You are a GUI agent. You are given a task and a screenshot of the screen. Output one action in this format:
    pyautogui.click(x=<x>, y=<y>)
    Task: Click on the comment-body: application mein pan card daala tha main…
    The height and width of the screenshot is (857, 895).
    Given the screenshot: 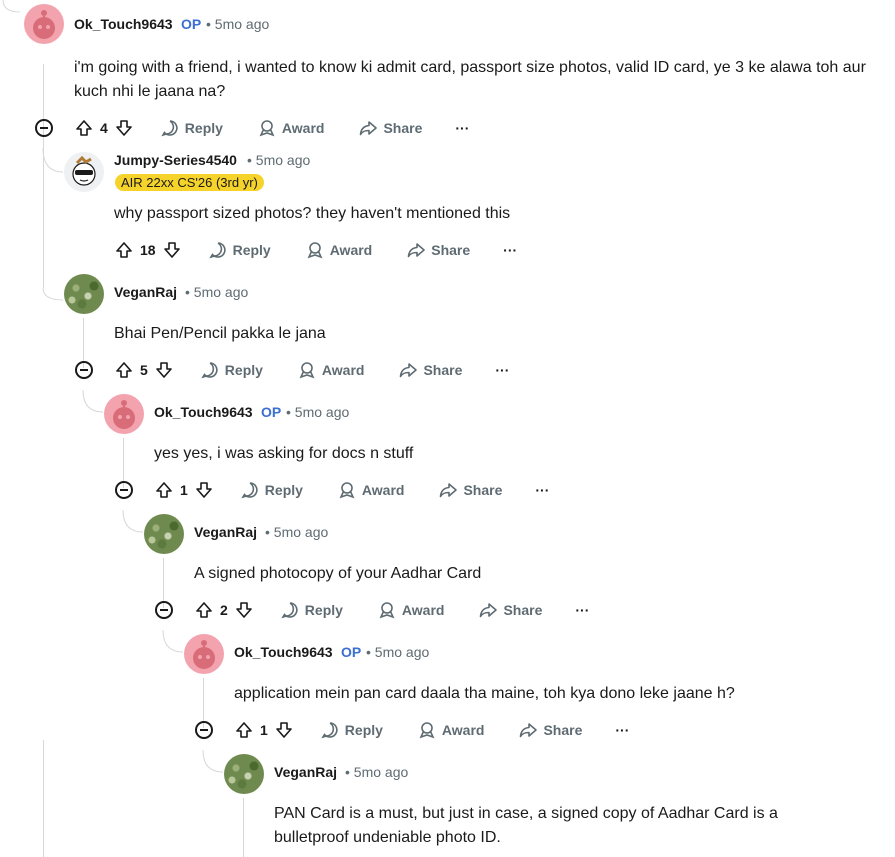 What is the action you would take?
    pyautogui.click(x=484, y=693)
    